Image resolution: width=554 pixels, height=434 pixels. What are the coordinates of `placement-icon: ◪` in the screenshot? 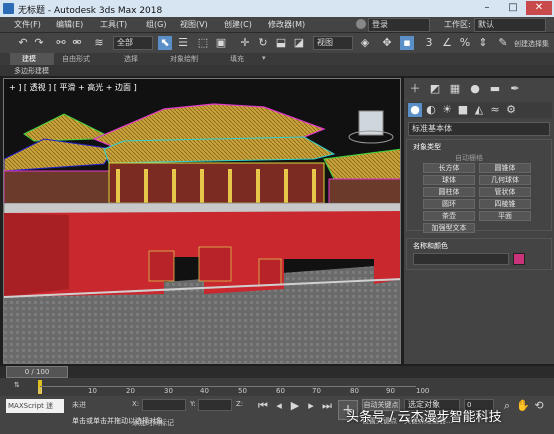 It's located at (299, 43).